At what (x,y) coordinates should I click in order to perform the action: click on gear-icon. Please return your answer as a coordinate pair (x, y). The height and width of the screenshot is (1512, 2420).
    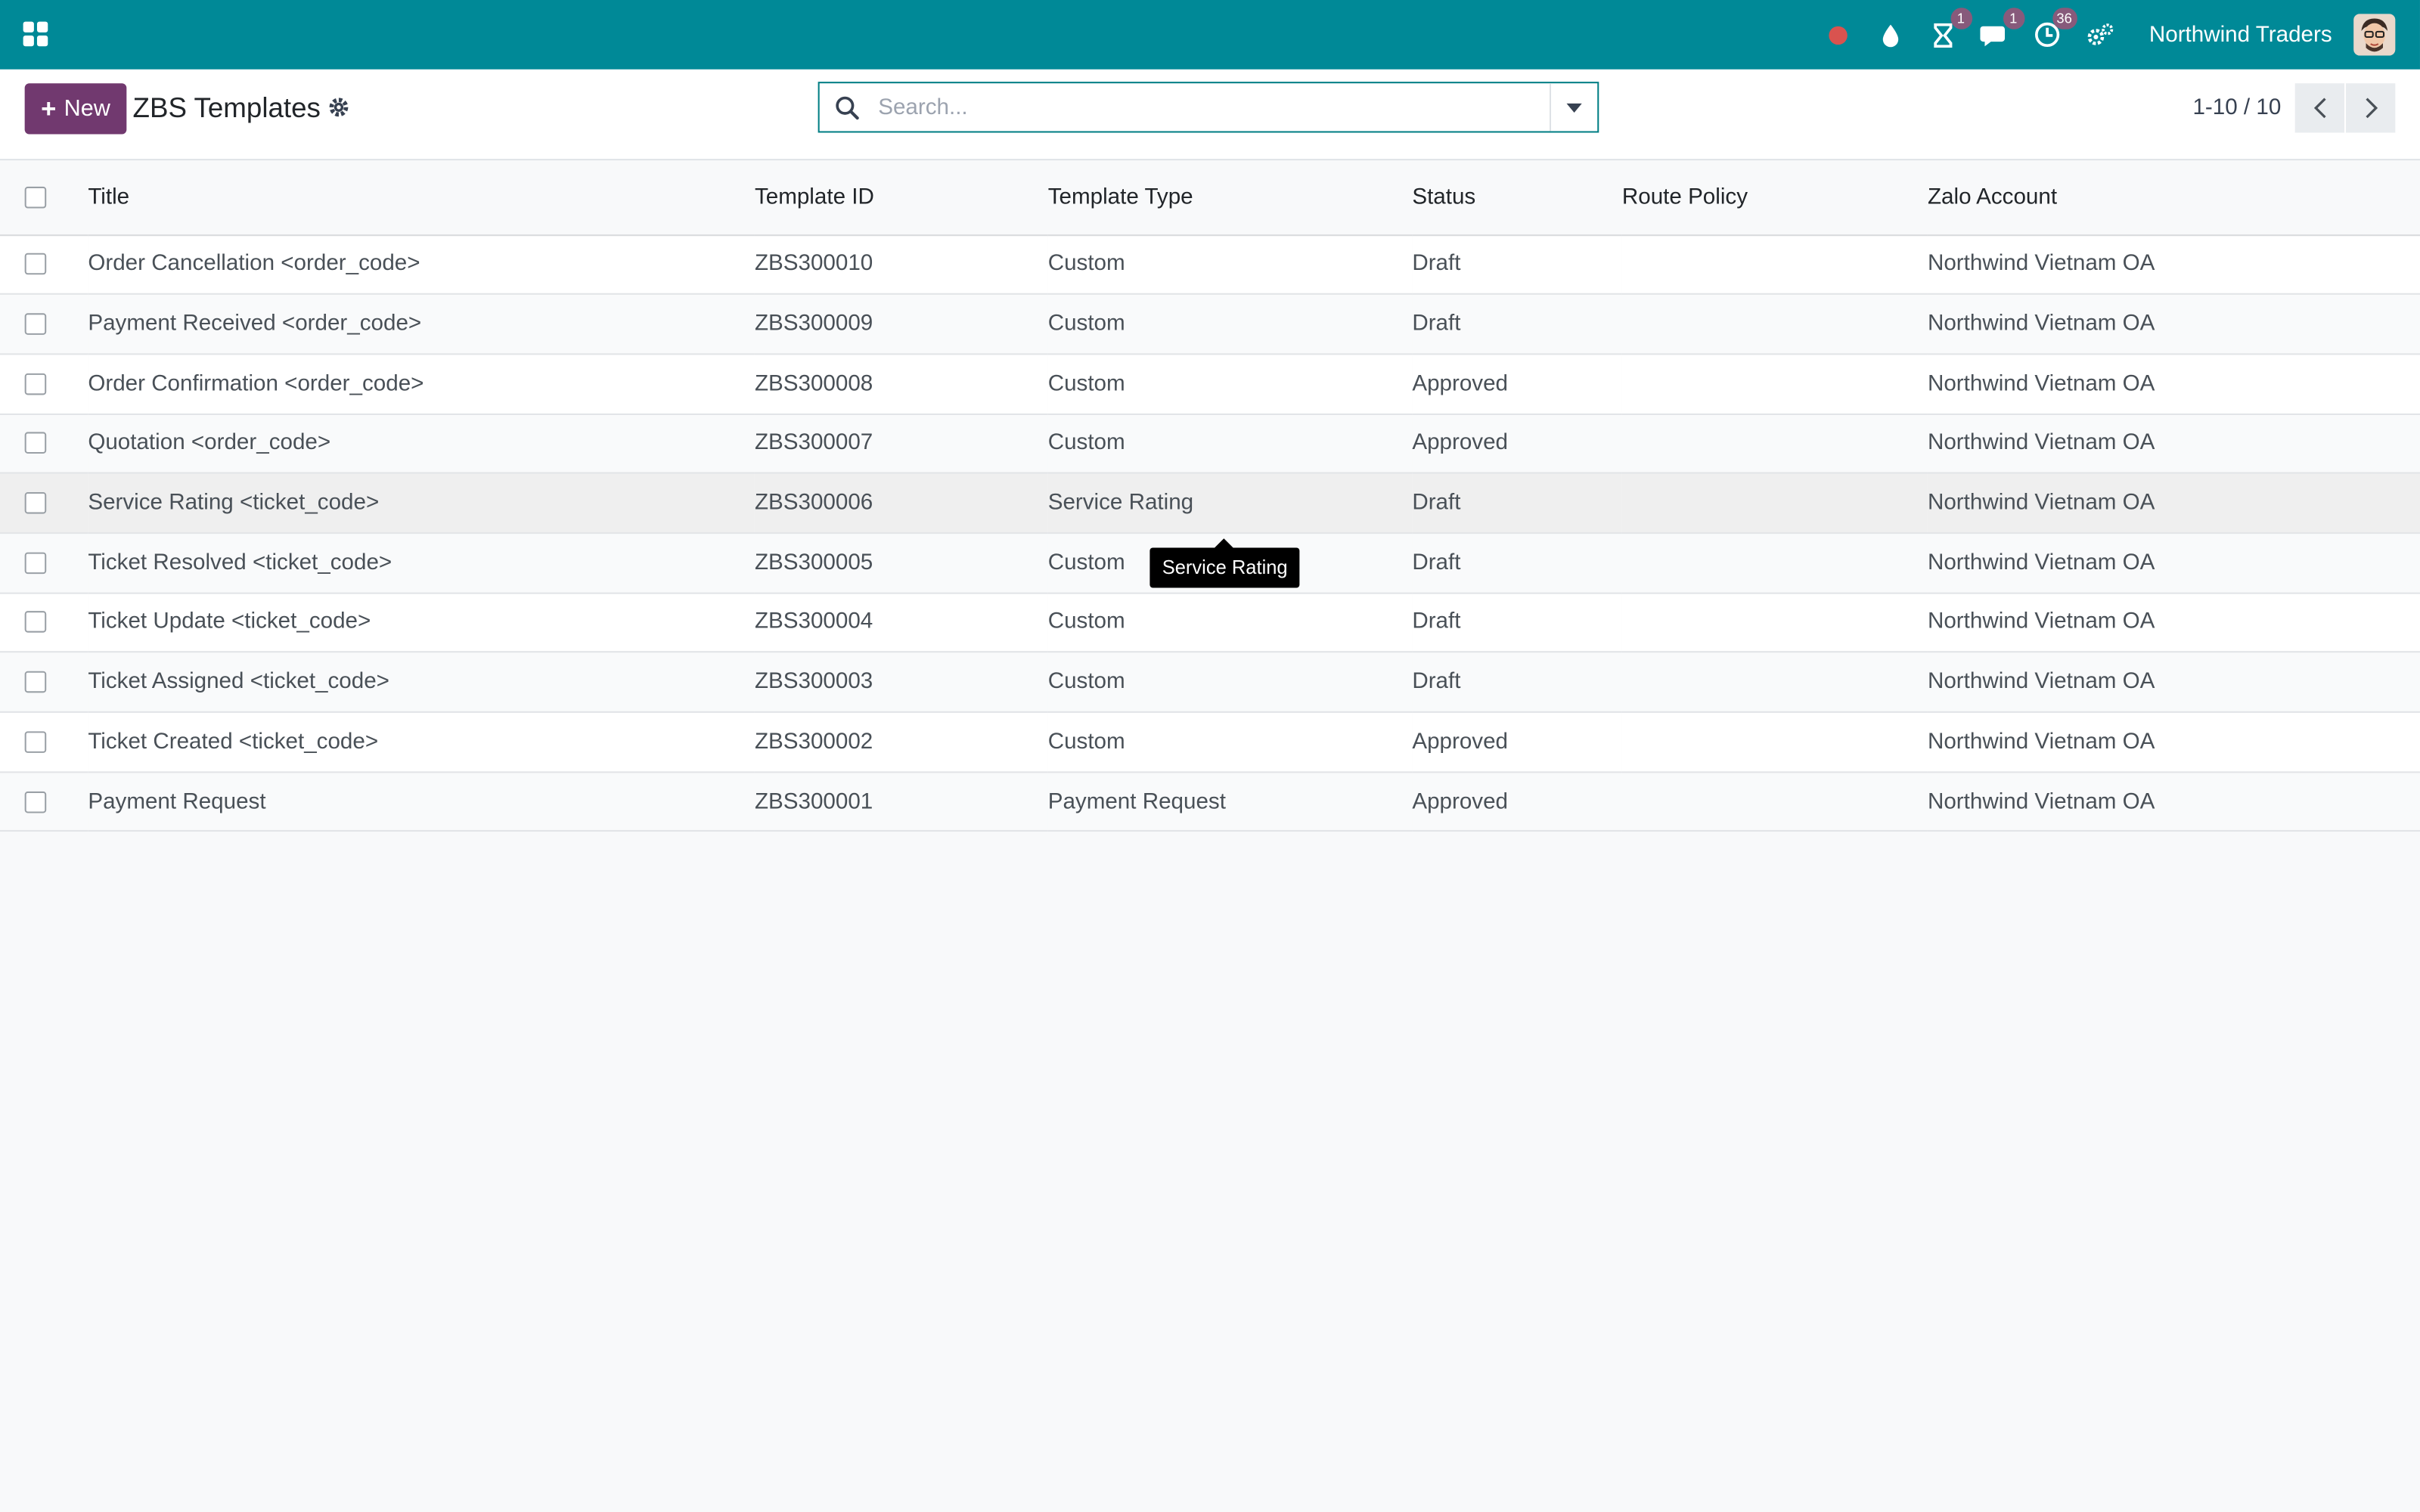
    Looking at the image, I should click on (339, 107).